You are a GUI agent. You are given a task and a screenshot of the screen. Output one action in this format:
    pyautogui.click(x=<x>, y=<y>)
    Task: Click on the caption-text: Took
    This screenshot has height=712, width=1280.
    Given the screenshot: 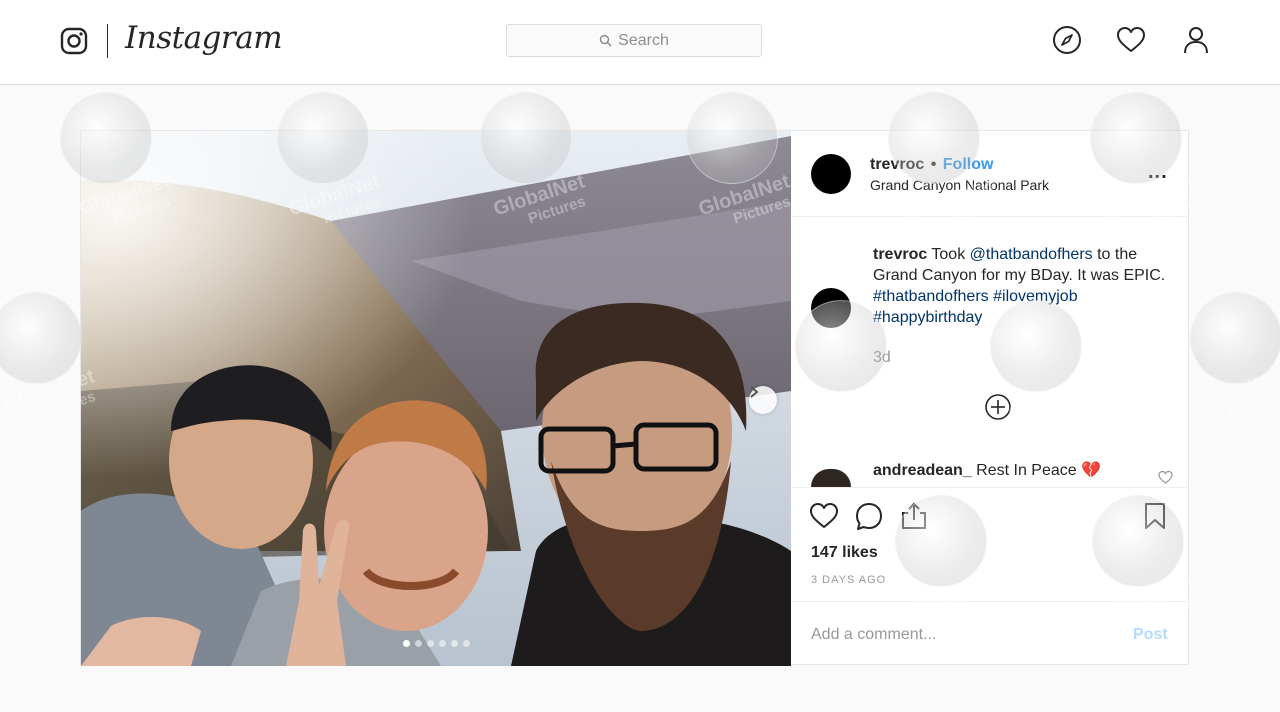 What is the action you would take?
    pyautogui.click(x=948, y=254)
    